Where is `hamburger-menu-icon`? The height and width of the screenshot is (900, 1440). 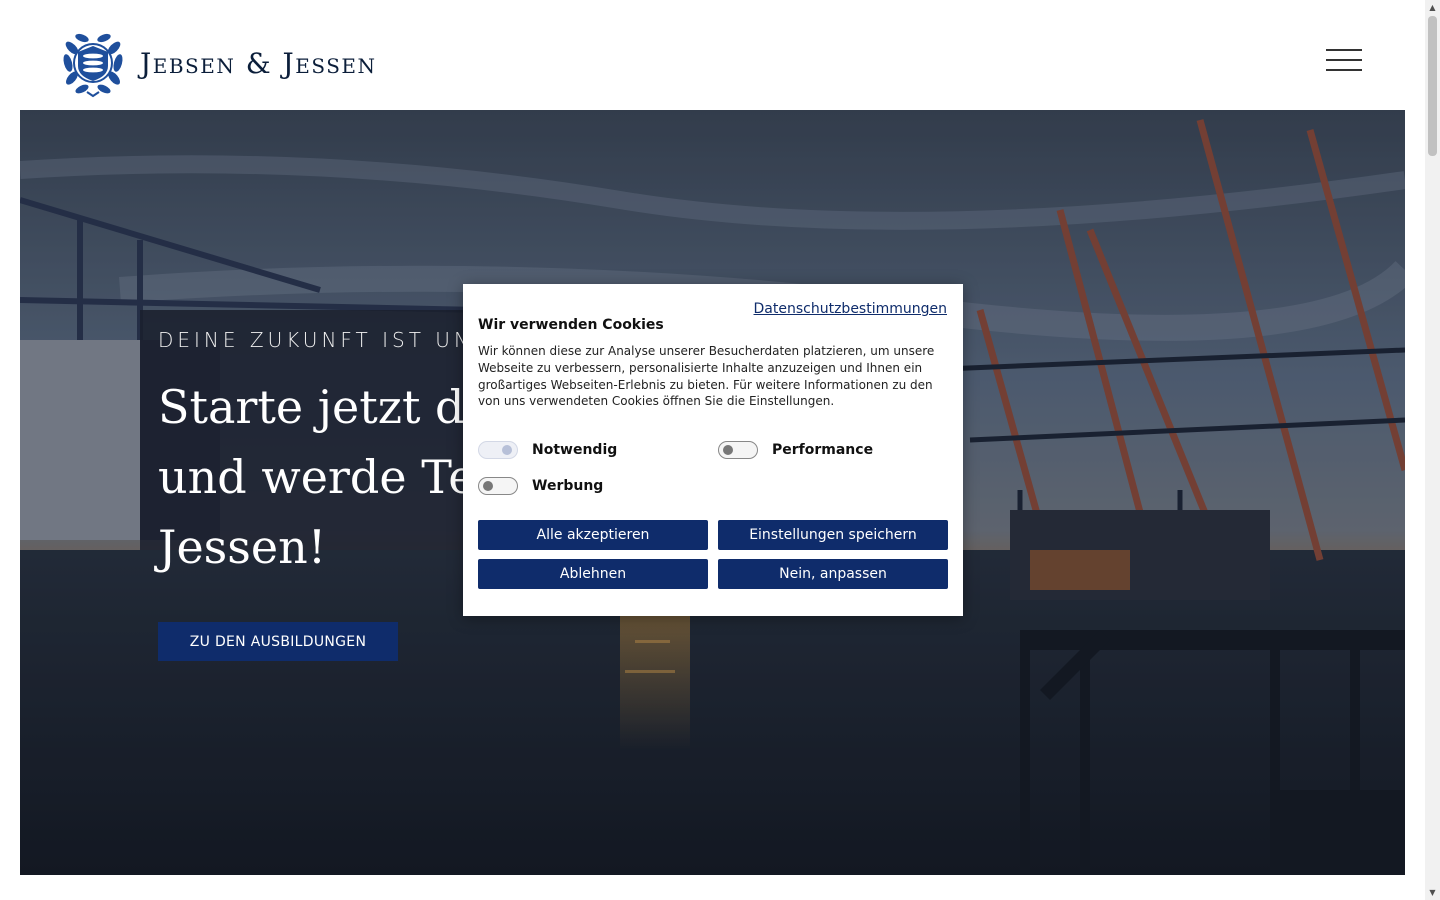 hamburger-menu-icon is located at coordinates (1345, 60).